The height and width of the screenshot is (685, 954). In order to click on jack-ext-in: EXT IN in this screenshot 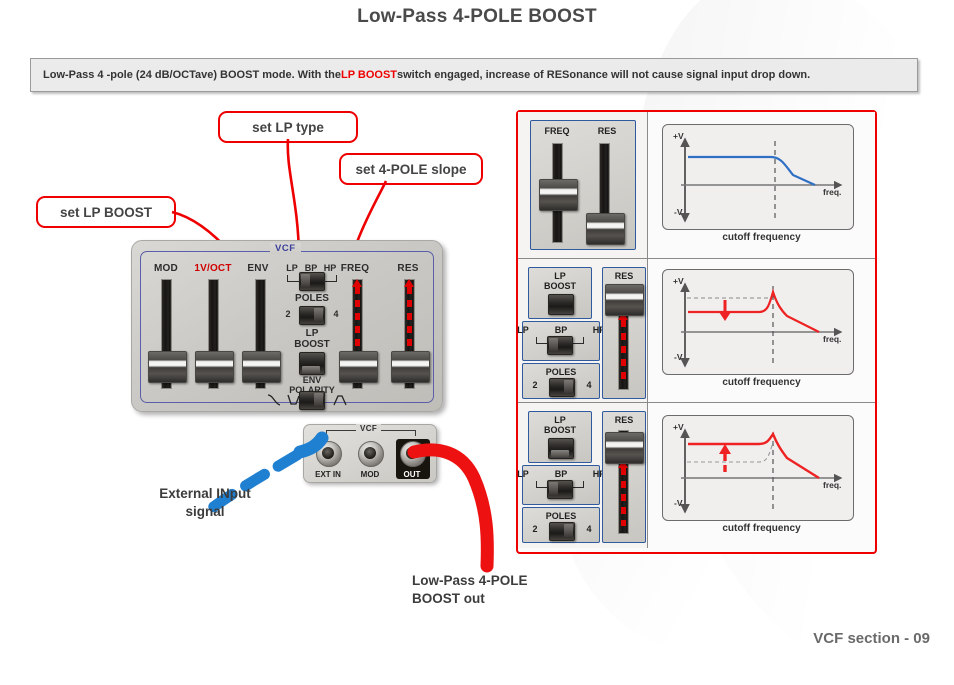, I will do `click(328, 460)`.